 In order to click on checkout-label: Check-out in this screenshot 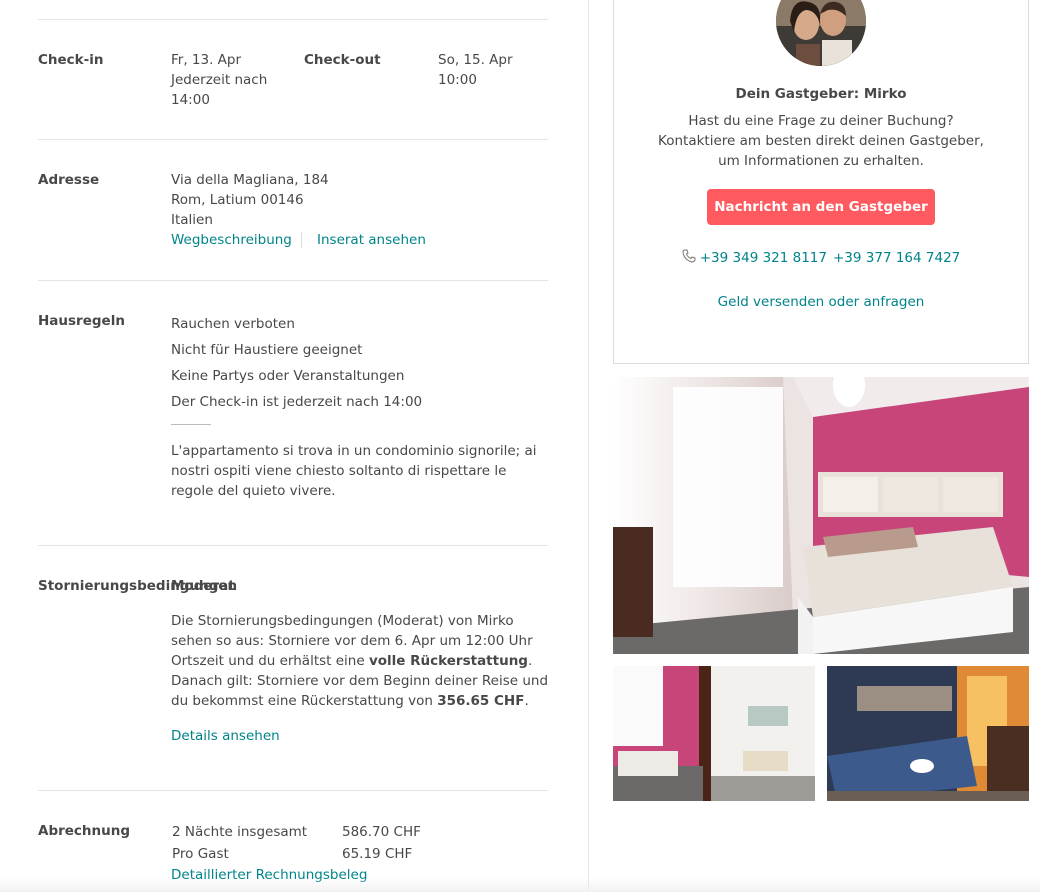, I will do `click(342, 60)`.